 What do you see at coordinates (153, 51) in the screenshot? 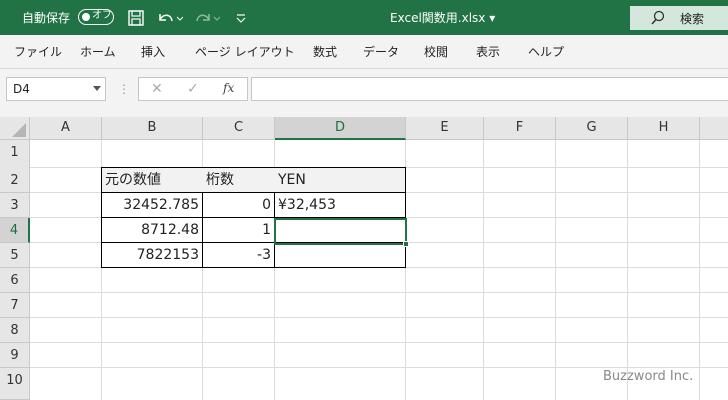
I see `tab-insert: 挿入` at bounding box center [153, 51].